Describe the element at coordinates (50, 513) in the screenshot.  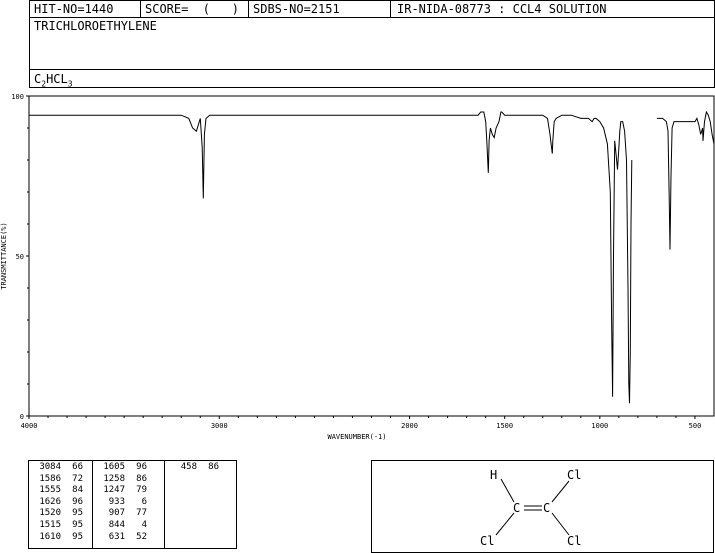
I see `peak-wavenumber: 1520` at that location.